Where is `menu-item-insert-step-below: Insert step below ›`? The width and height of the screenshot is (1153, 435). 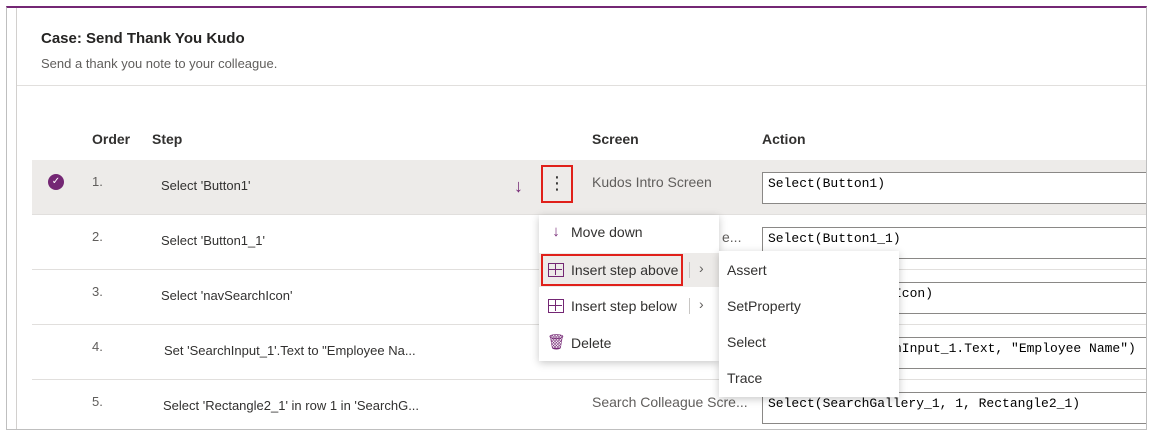
menu-item-insert-step-below: Insert step below › is located at coordinates (629, 306).